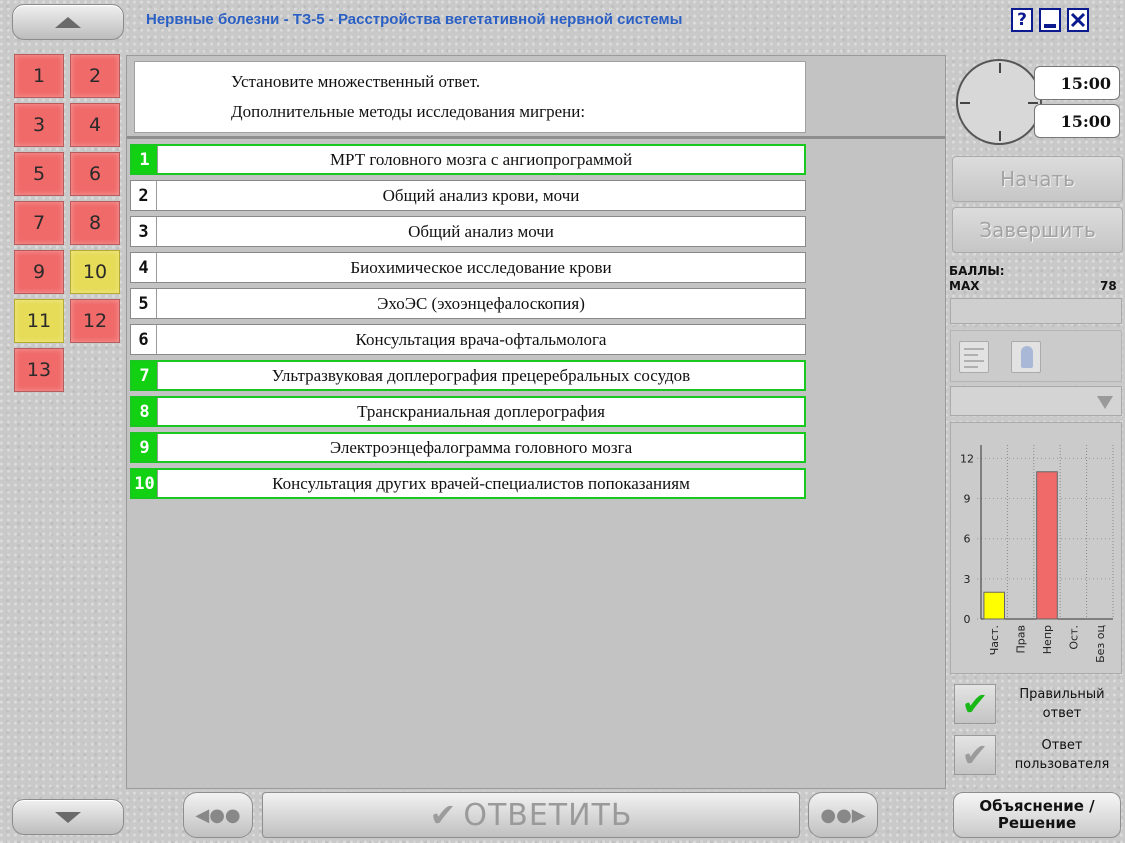 The width and height of the screenshot is (1125, 843). What do you see at coordinates (1037, 179) in the screenshot?
I see `start-button: Начать` at bounding box center [1037, 179].